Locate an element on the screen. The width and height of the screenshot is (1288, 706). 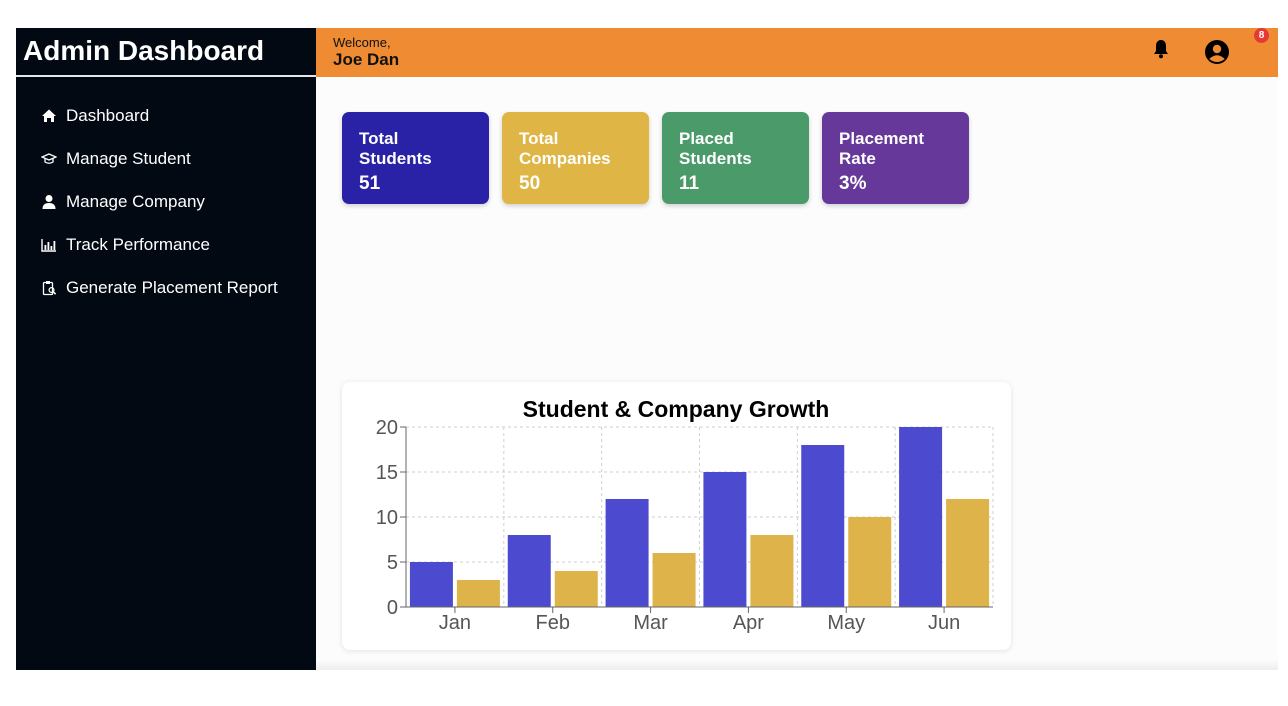
sidebar-item-label: Track Performance is located at coordinates (138, 244).